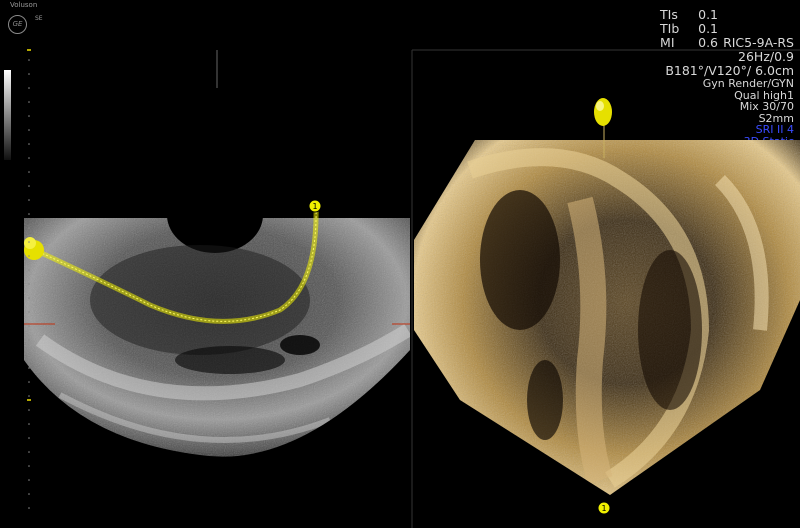 The width and height of the screenshot is (800, 528). What do you see at coordinates (603, 508) in the screenshot?
I see `bottom-marker-label: 1` at bounding box center [603, 508].